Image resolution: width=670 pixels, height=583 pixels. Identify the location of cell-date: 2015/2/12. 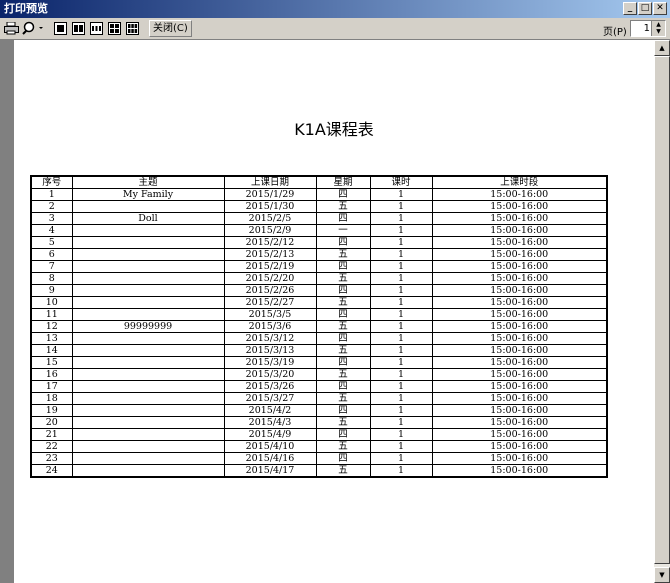
(270, 242).